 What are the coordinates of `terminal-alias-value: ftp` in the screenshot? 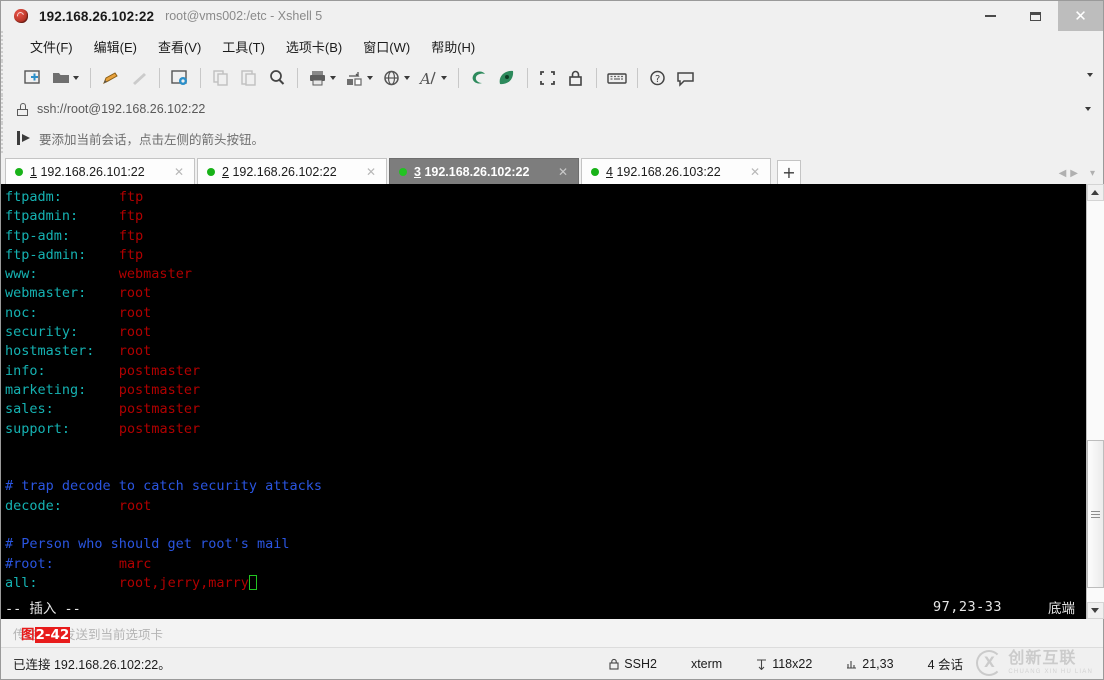 It's located at (131, 197).